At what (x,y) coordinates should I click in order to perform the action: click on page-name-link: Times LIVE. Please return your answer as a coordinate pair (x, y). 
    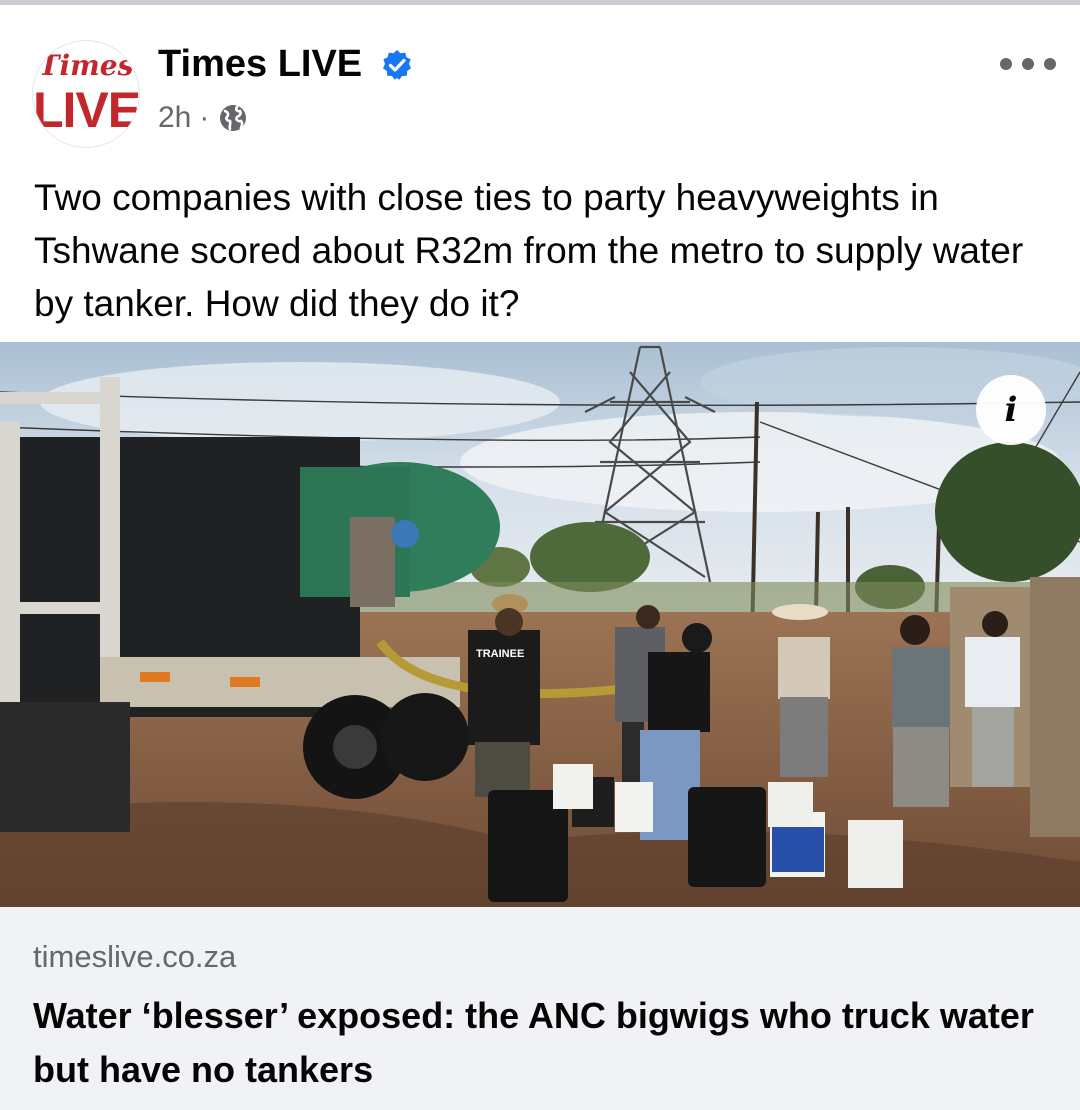
    Looking at the image, I should click on (260, 64).